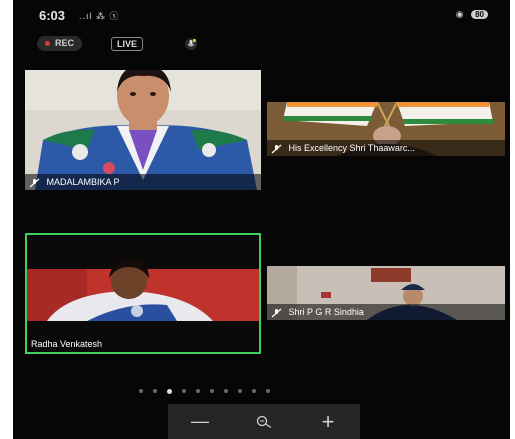 The image size is (515, 439). Describe the element at coordinates (143, 182) in the screenshot. I see `participant-name: MADALAMBIKA P` at that location.